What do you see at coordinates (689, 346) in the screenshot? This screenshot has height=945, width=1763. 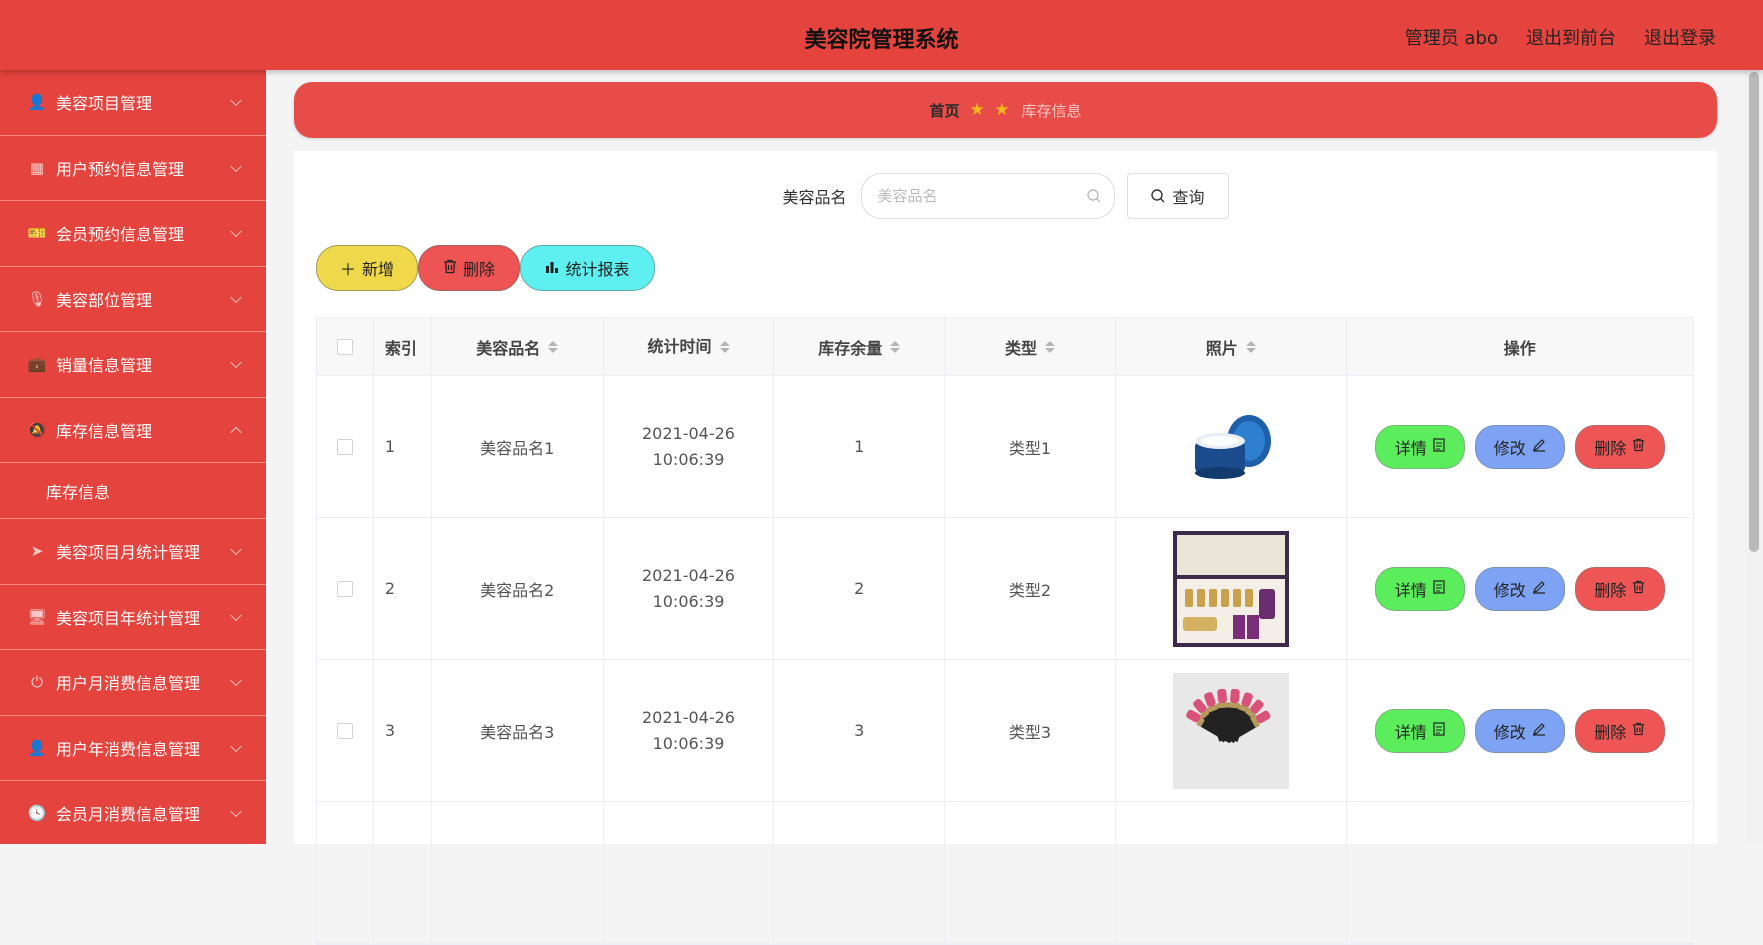 I see `header-time: 统计时间` at bounding box center [689, 346].